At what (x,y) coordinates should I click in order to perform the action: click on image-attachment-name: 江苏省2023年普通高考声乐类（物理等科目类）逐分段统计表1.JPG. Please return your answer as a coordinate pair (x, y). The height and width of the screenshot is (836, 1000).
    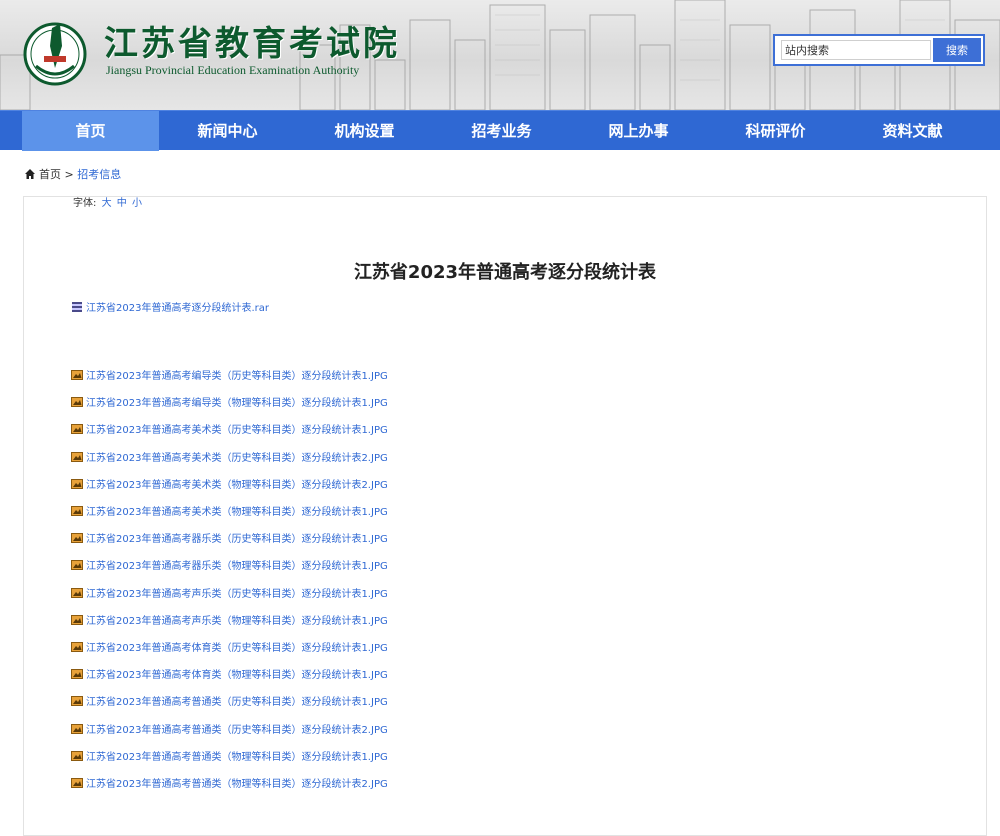
    Looking at the image, I should click on (237, 621).